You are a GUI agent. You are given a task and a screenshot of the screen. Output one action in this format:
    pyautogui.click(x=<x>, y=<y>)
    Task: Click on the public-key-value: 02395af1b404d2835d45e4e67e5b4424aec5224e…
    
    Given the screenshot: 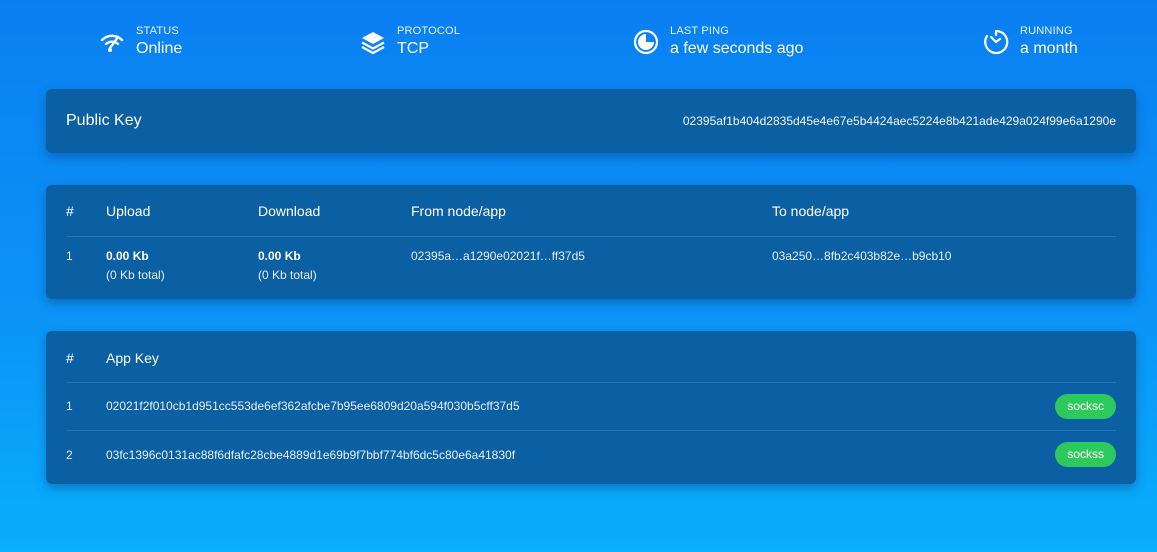 What is the action you would take?
    pyautogui.click(x=899, y=121)
    